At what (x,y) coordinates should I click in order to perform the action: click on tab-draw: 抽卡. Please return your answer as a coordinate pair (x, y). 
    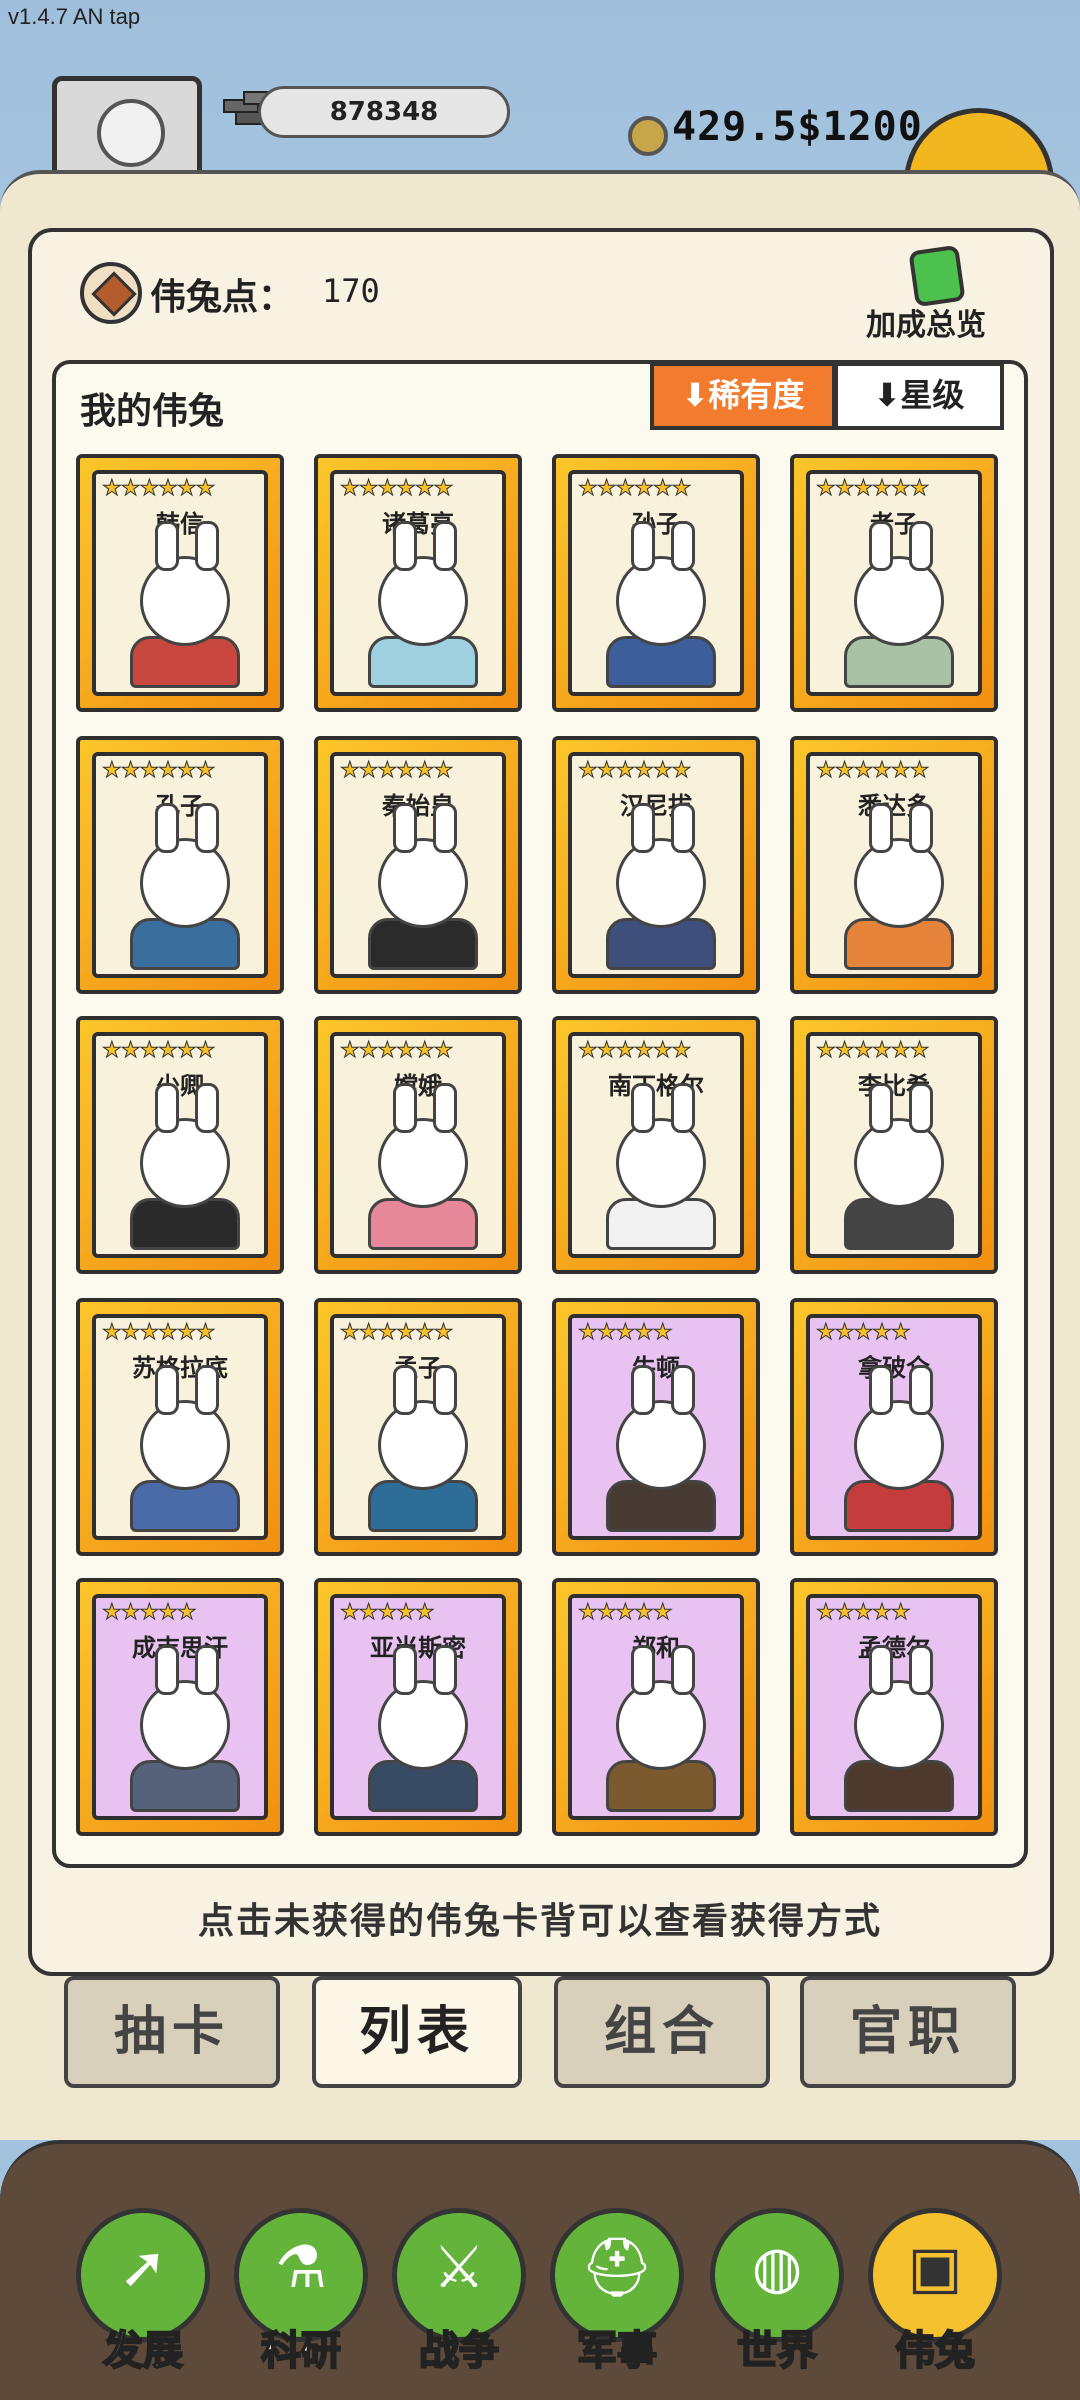
    Looking at the image, I should click on (172, 2032).